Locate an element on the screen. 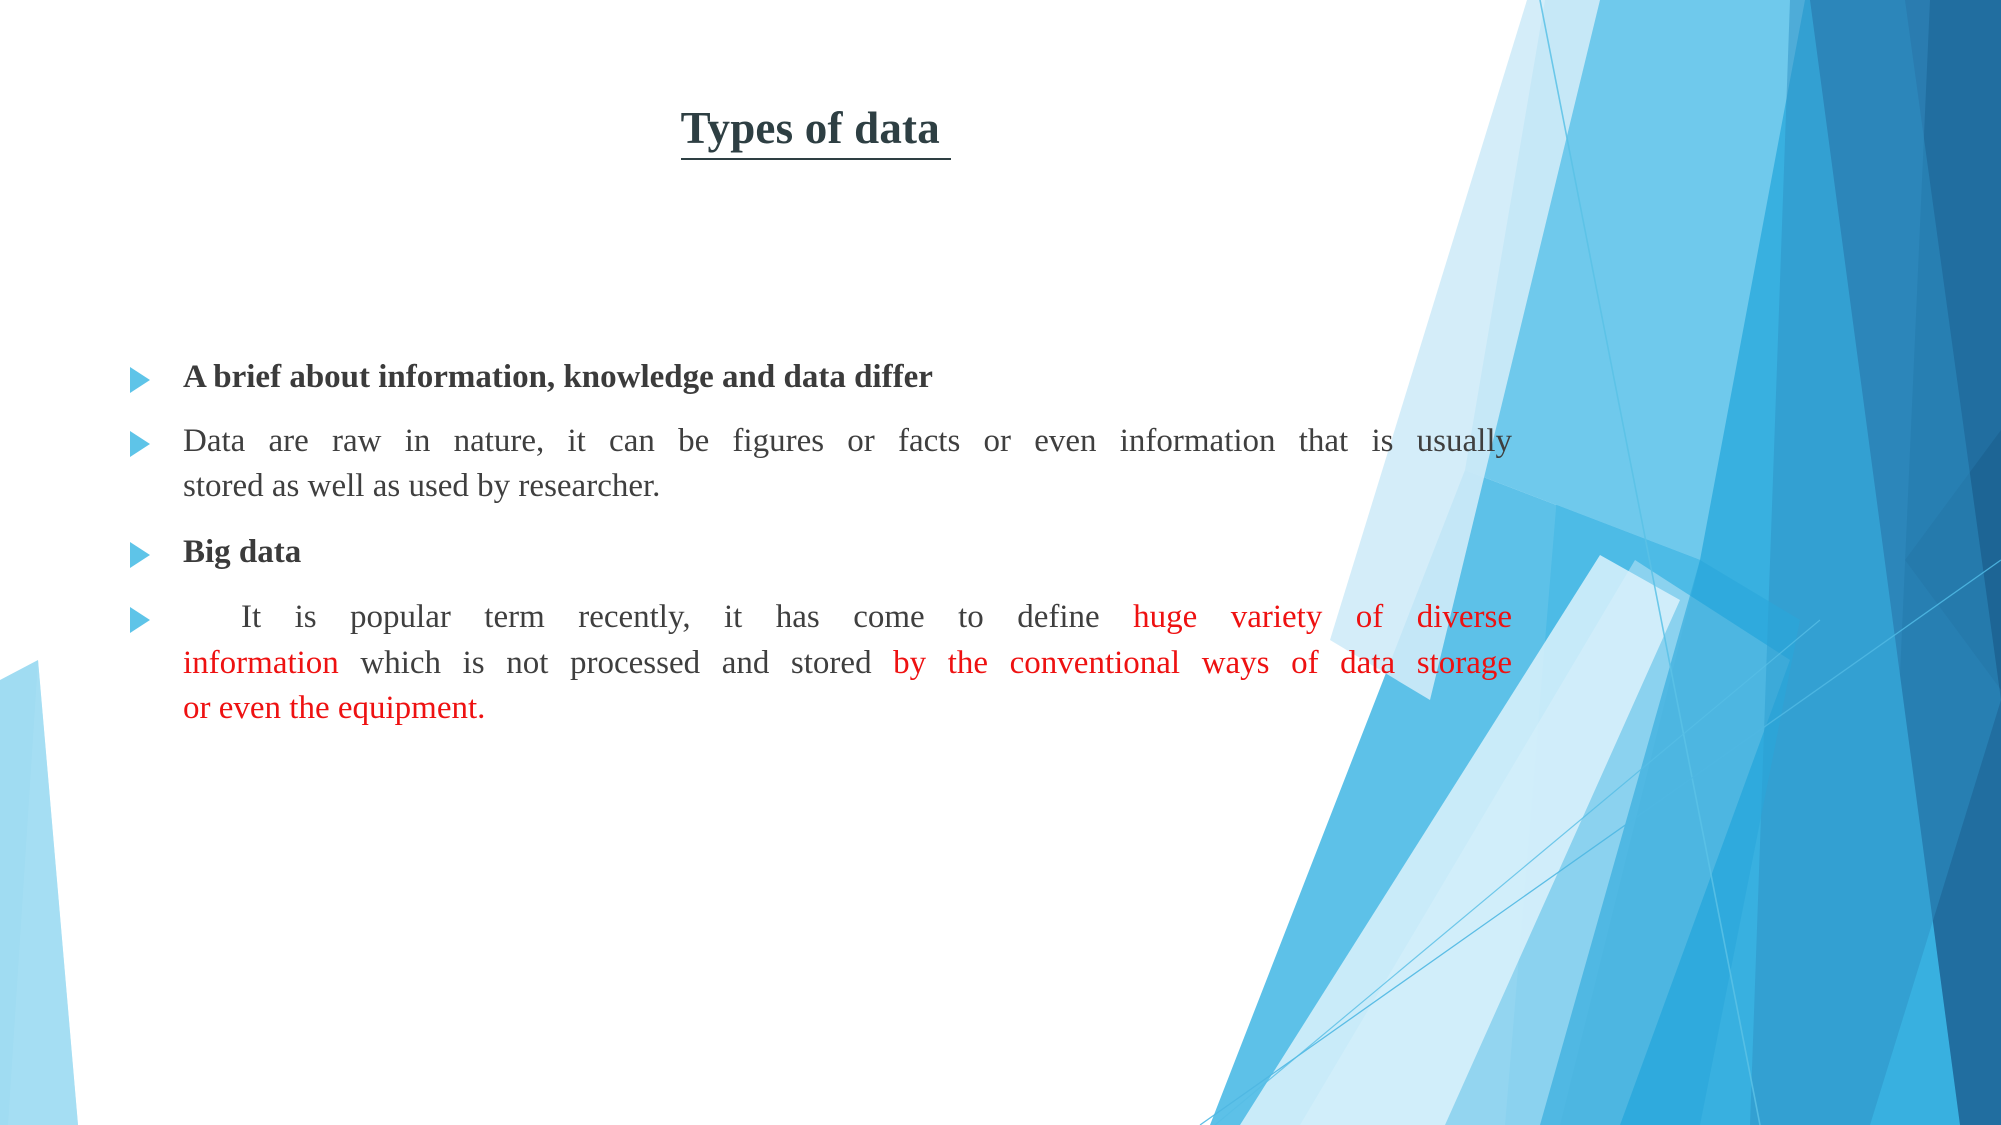 The width and height of the screenshot is (2001, 1125). bullet-line-text-highlight: or even the equipment. is located at coordinates (334, 708).